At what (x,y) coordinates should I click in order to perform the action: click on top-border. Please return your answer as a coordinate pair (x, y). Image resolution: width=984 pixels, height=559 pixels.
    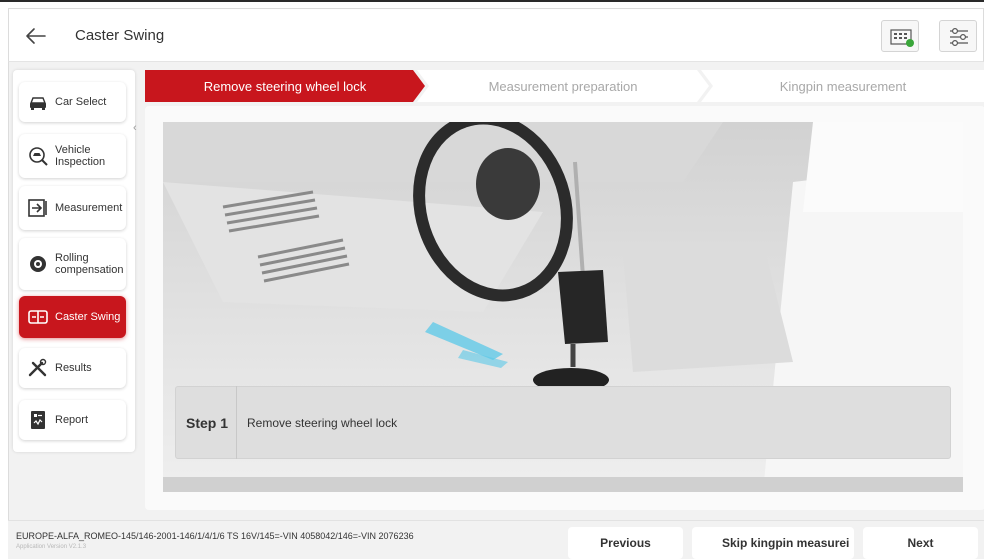
    Looking at the image, I should click on (492, 1).